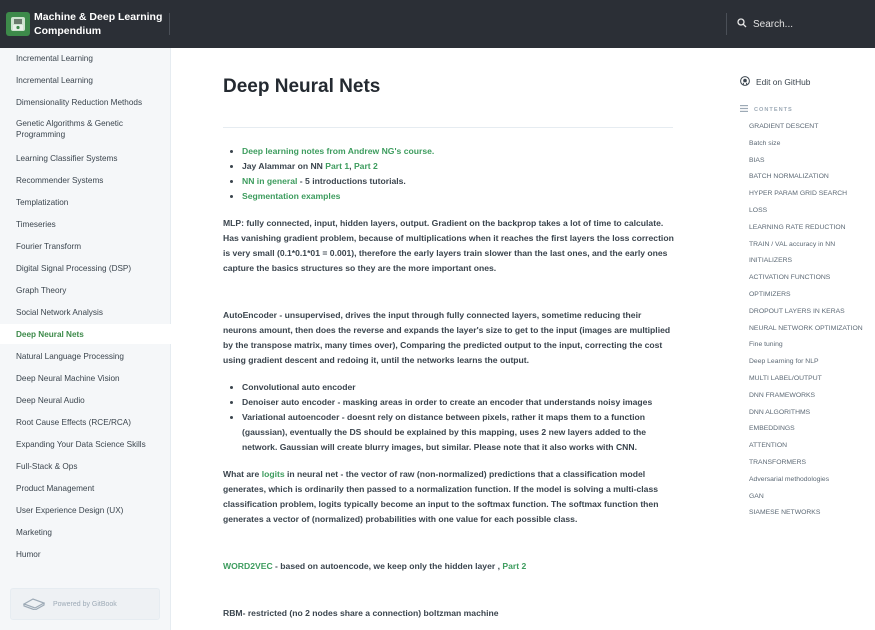 The image size is (875, 630). What do you see at coordinates (242, 474) in the screenshot?
I see `logits-text-pre: What are` at bounding box center [242, 474].